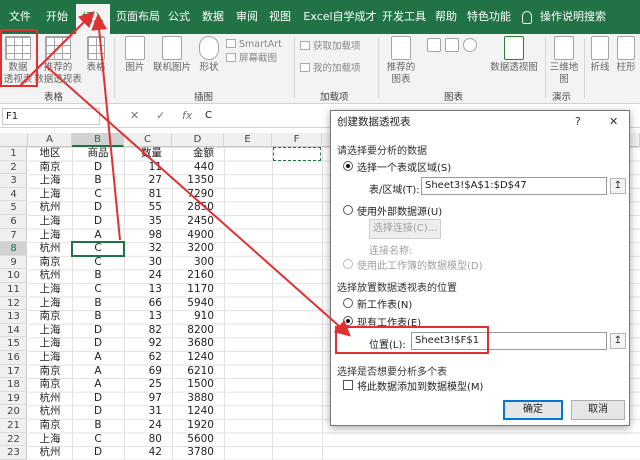  I want to click on smartart-button: SmartArt, so click(254, 45).